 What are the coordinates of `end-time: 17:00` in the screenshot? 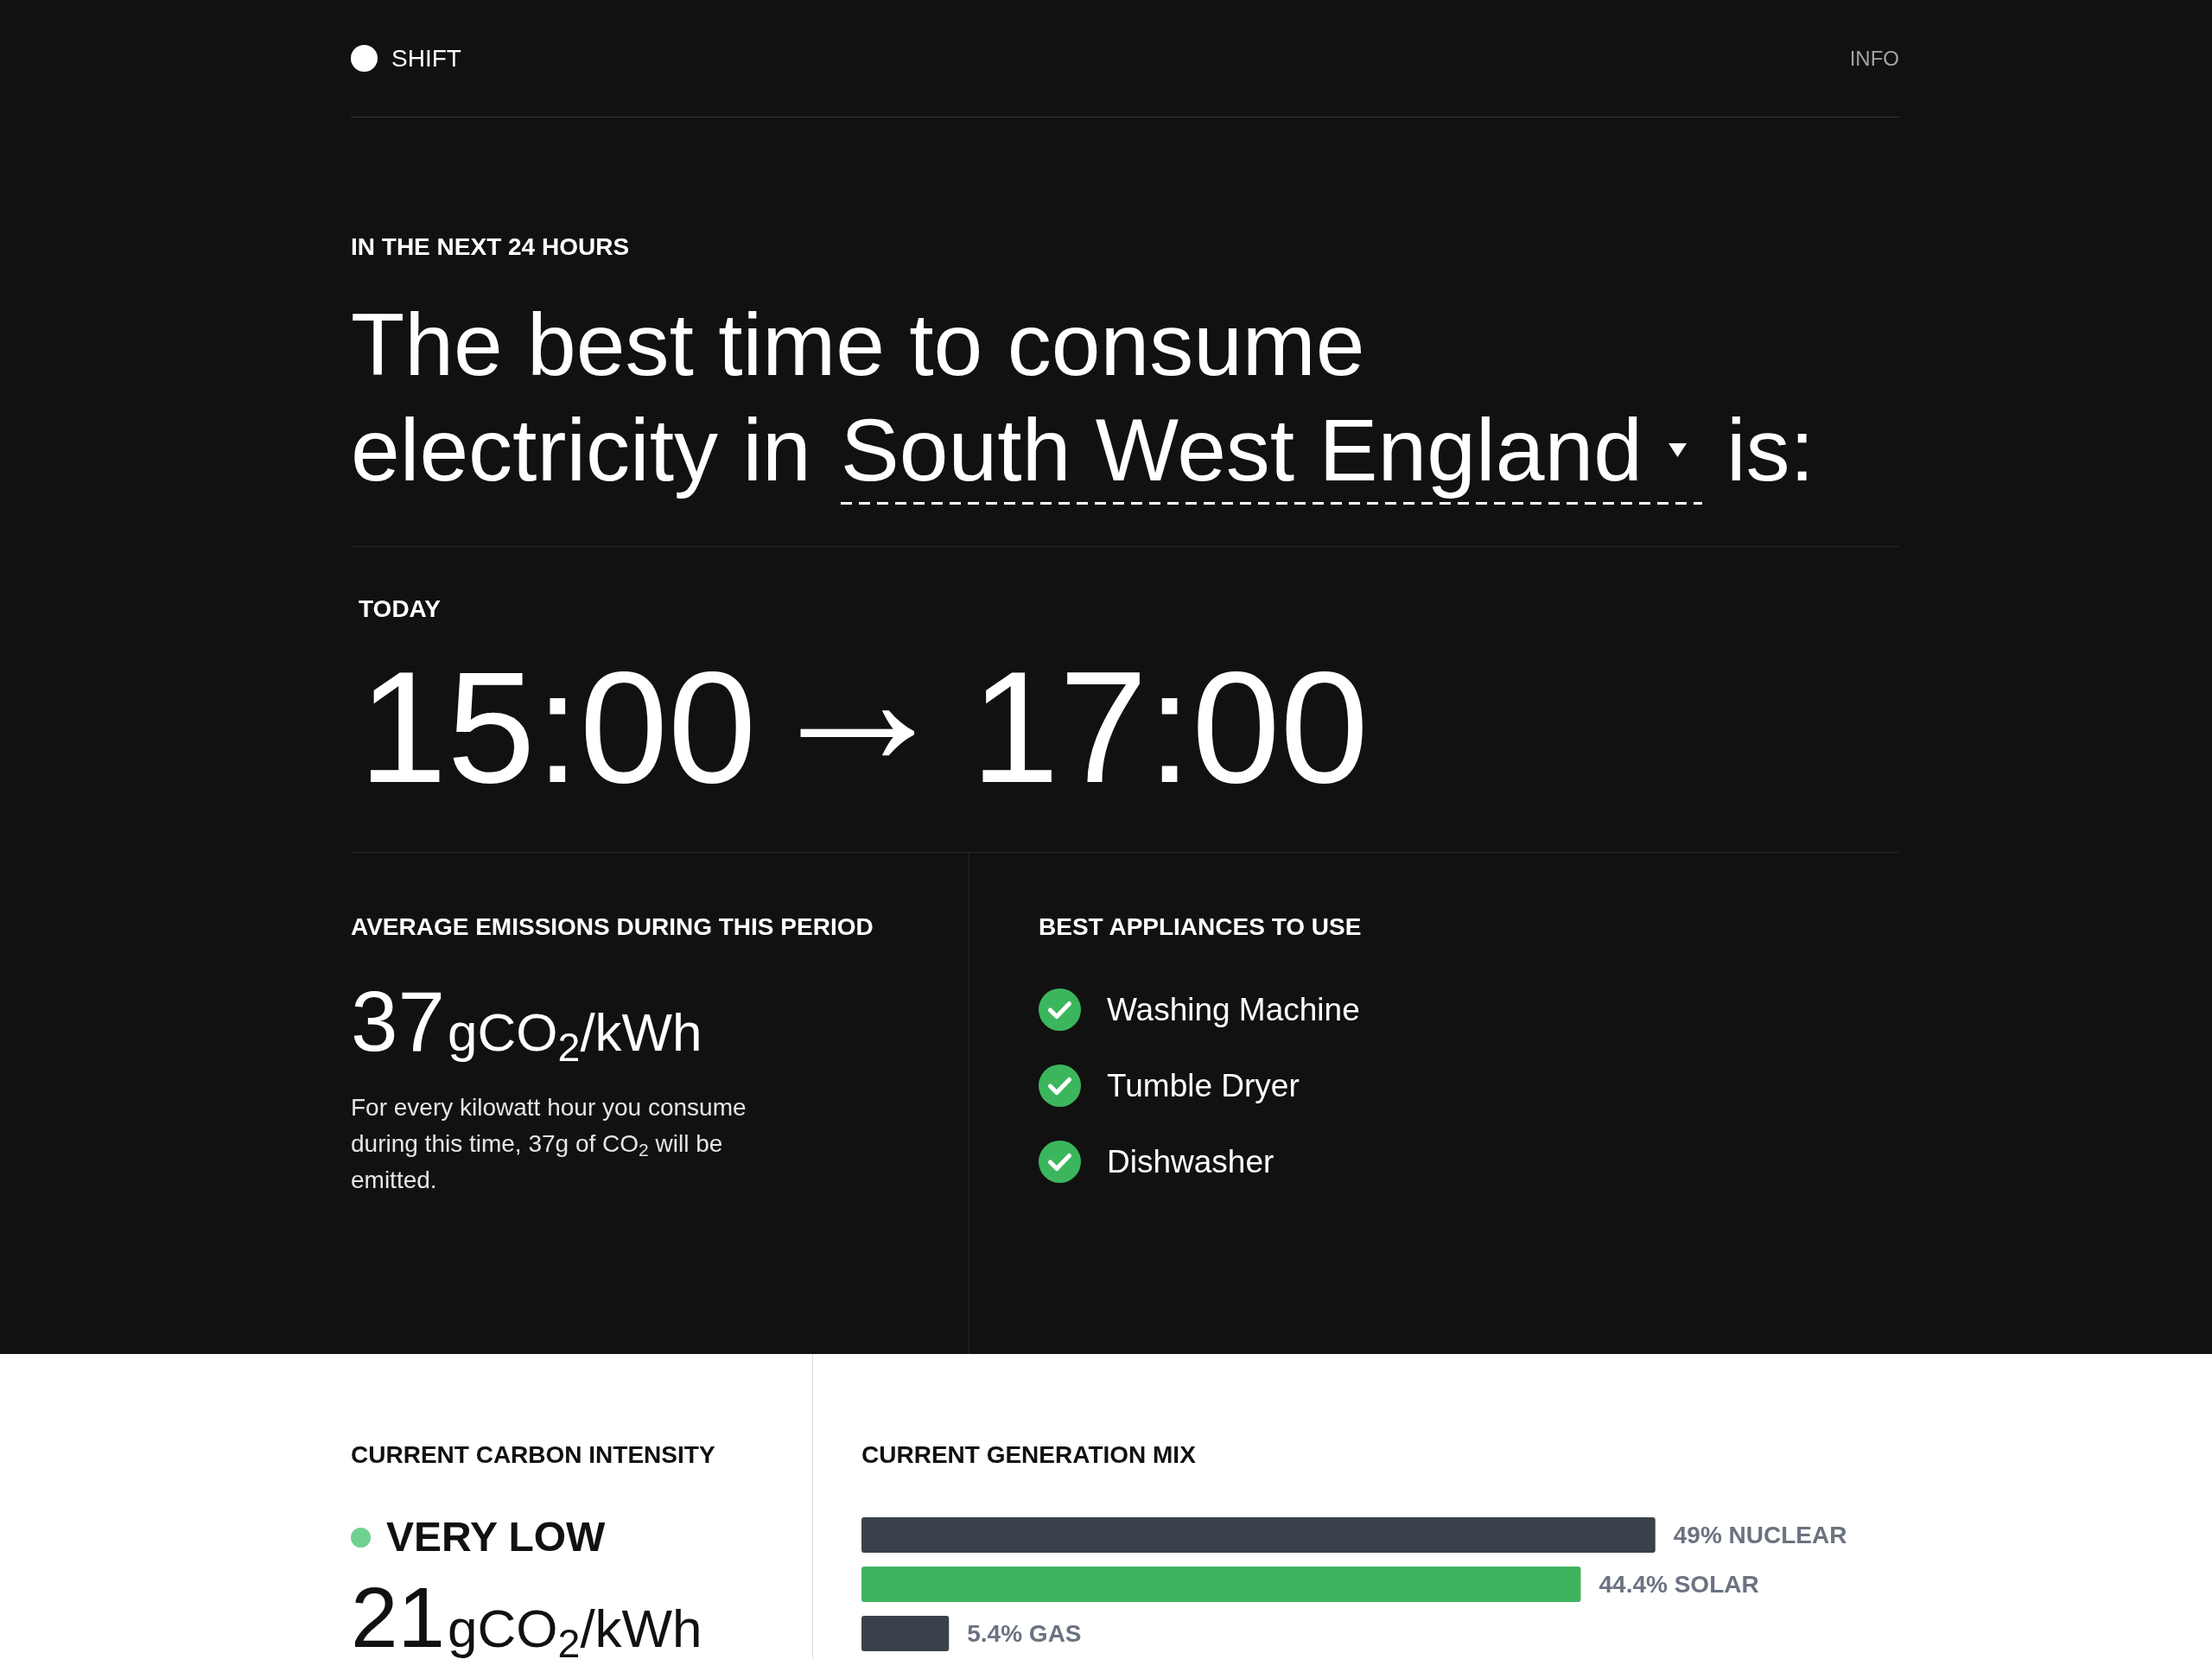 It's located at (1169, 726).